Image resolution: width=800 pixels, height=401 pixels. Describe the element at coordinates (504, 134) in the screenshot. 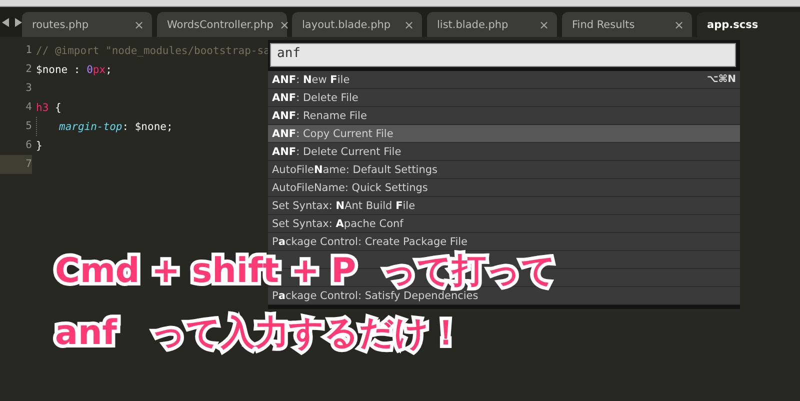

I see `command-item: ANF: Copy Current File` at that location.